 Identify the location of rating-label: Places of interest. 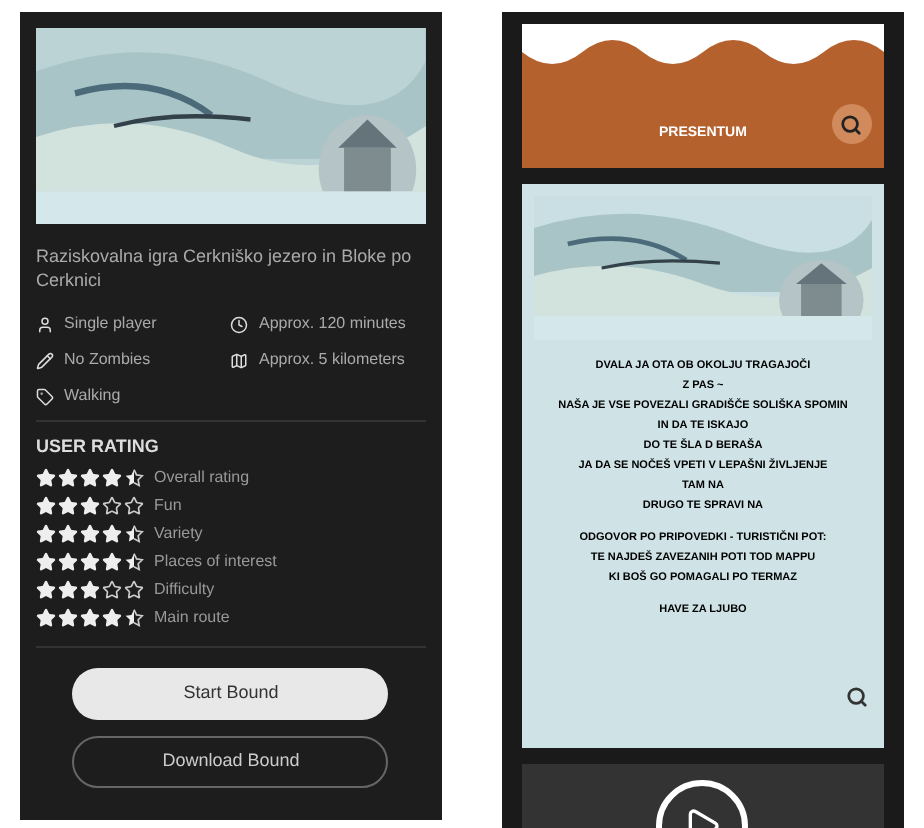
(215, 561).